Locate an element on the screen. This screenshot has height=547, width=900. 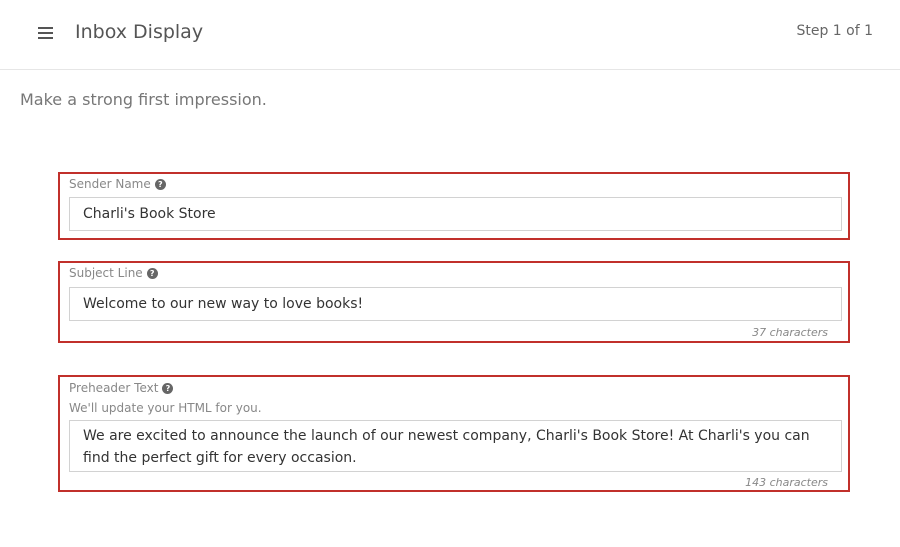
preheader-text-label-text: Preheader Text is located at coordinates (114, 388).